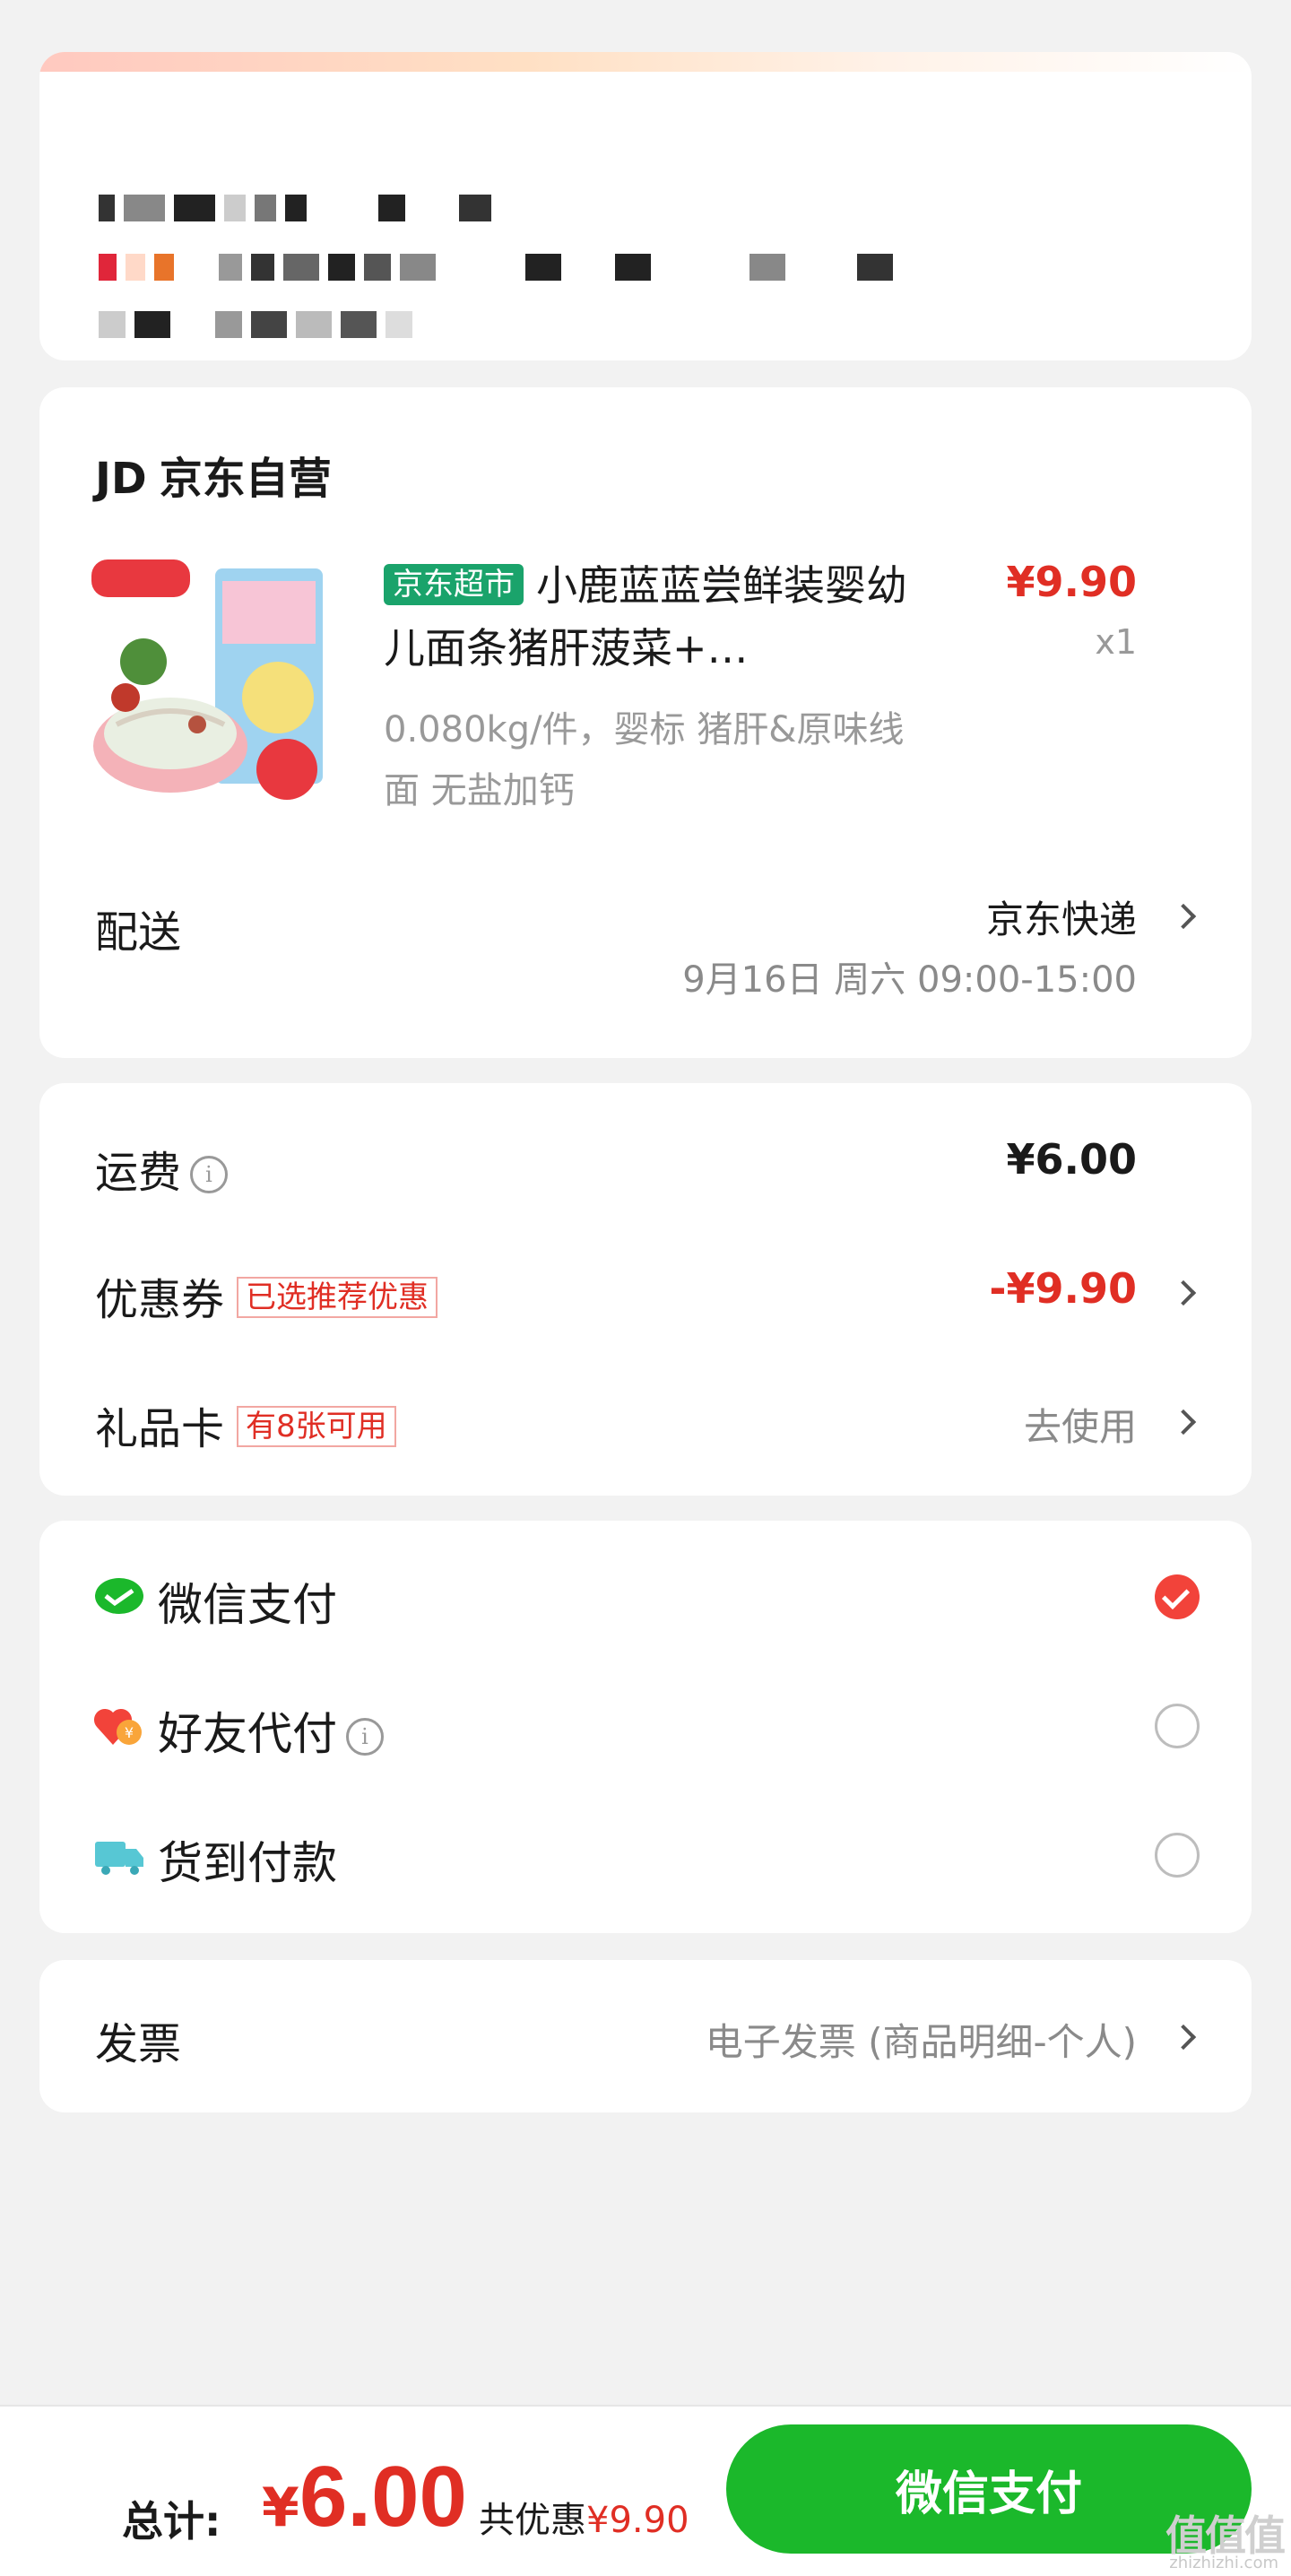 The width and height of the screenshot is (1291, 2576). I want to click on shipping-fee-label: 运费, so click(138, 1173).